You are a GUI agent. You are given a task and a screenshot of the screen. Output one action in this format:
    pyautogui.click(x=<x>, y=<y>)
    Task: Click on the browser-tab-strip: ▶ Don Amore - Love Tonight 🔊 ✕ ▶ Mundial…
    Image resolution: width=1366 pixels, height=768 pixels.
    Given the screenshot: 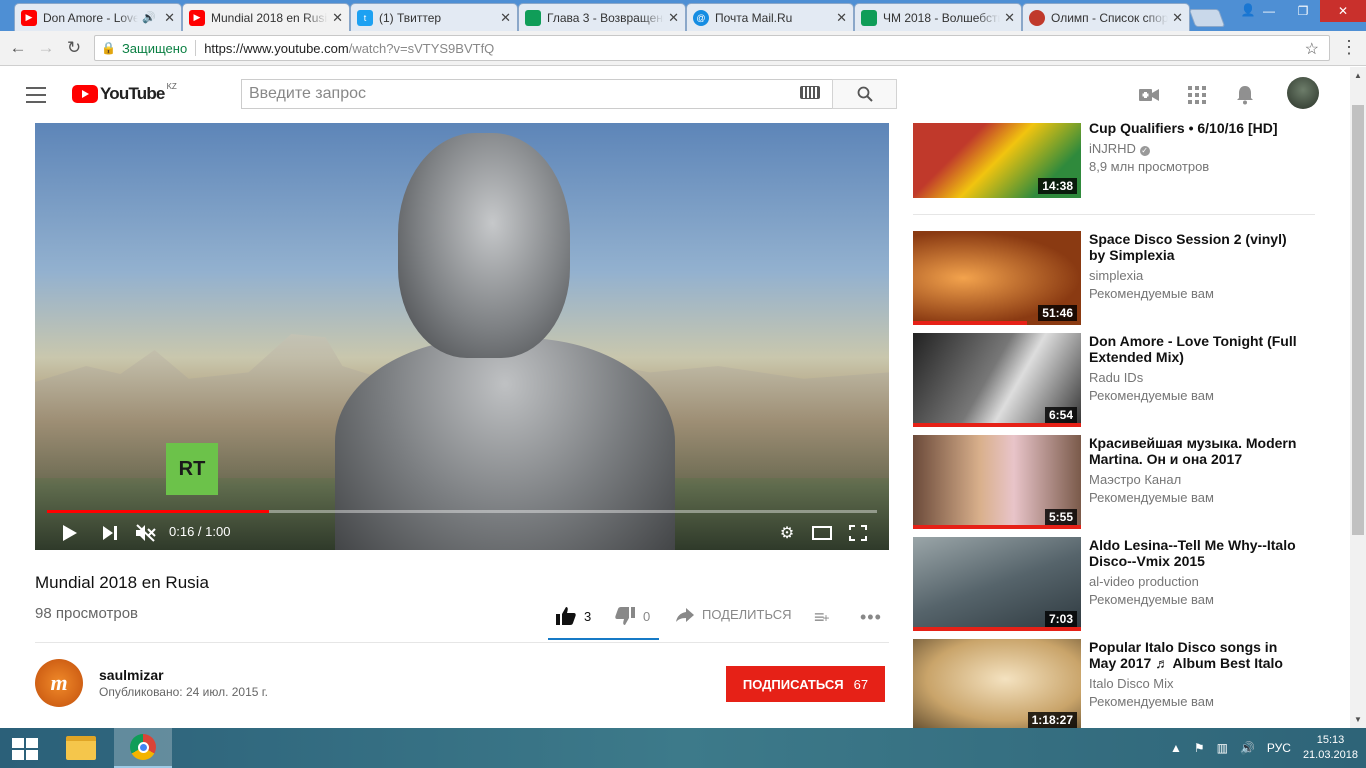 What is the action you would take?
    pyautogui.click(x=683, y=15)
    